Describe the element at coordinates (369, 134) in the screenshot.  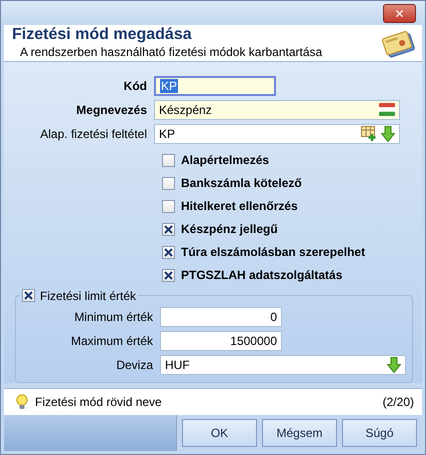
I see `table-add-icon` at that location.